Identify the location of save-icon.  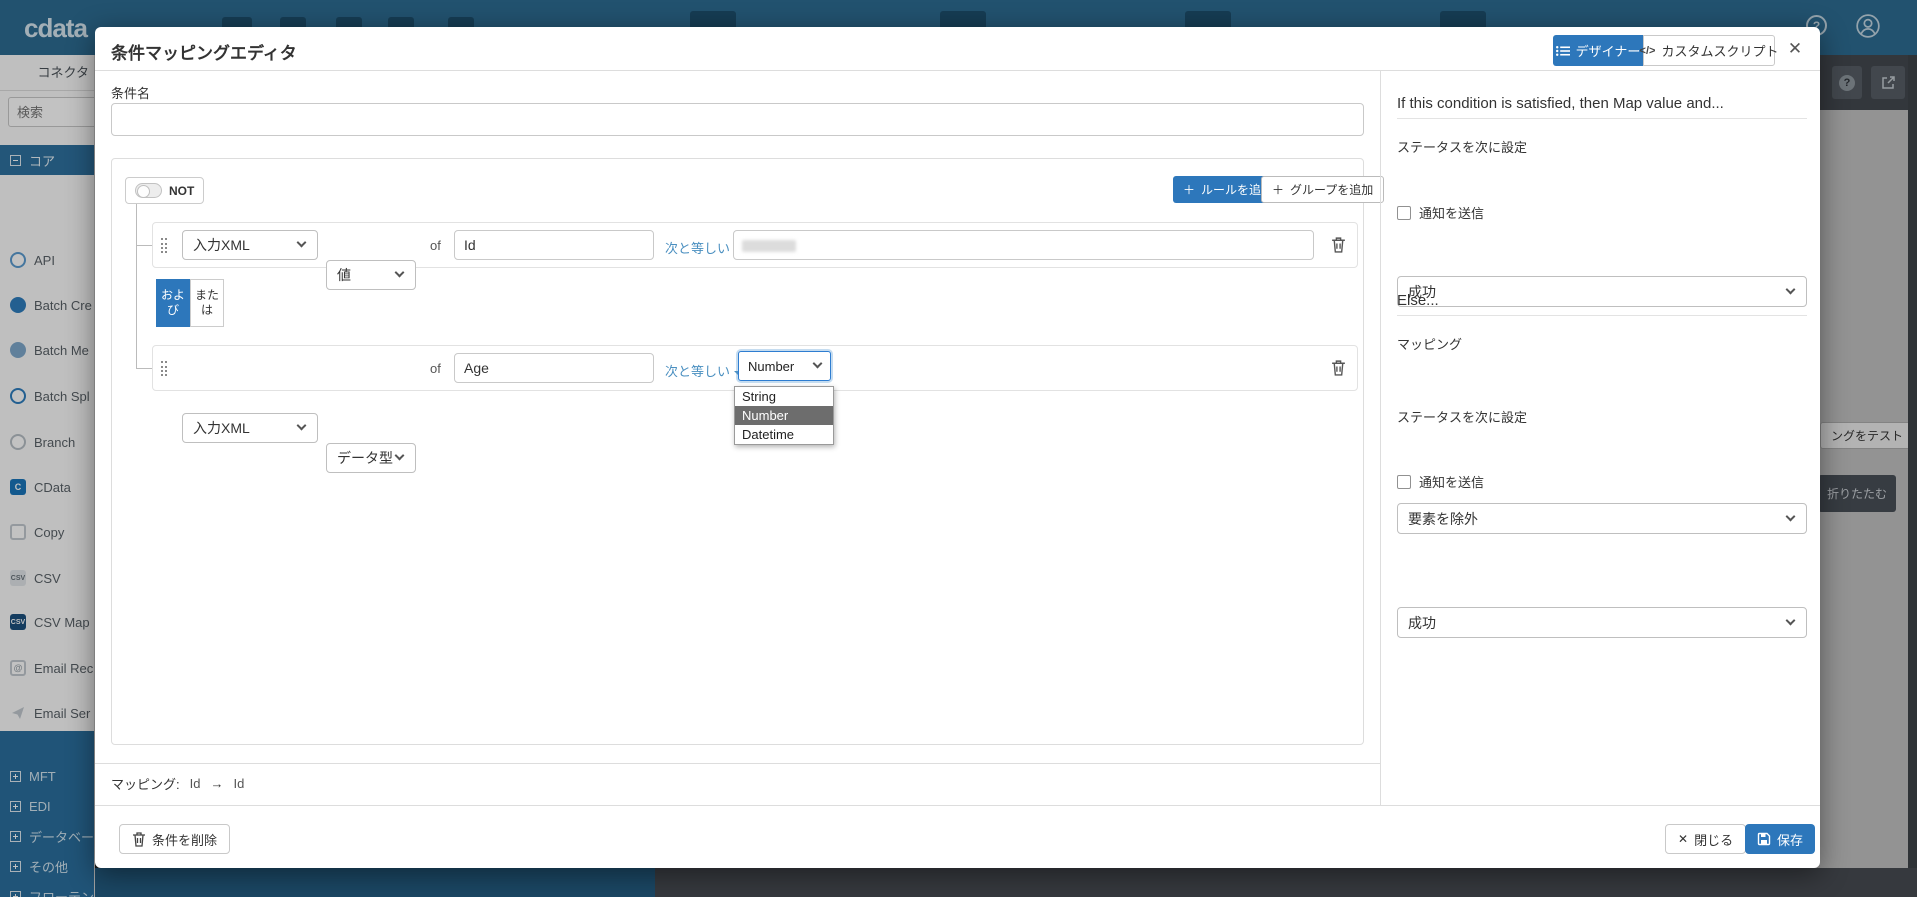
(1764, 839).